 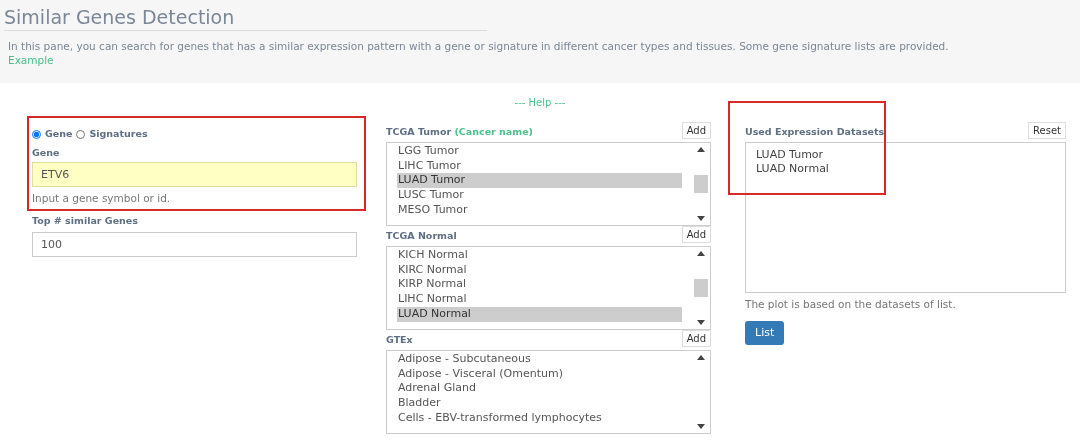 I want to click on list-option: LUAD Tumor, so click(x=539, y=181).